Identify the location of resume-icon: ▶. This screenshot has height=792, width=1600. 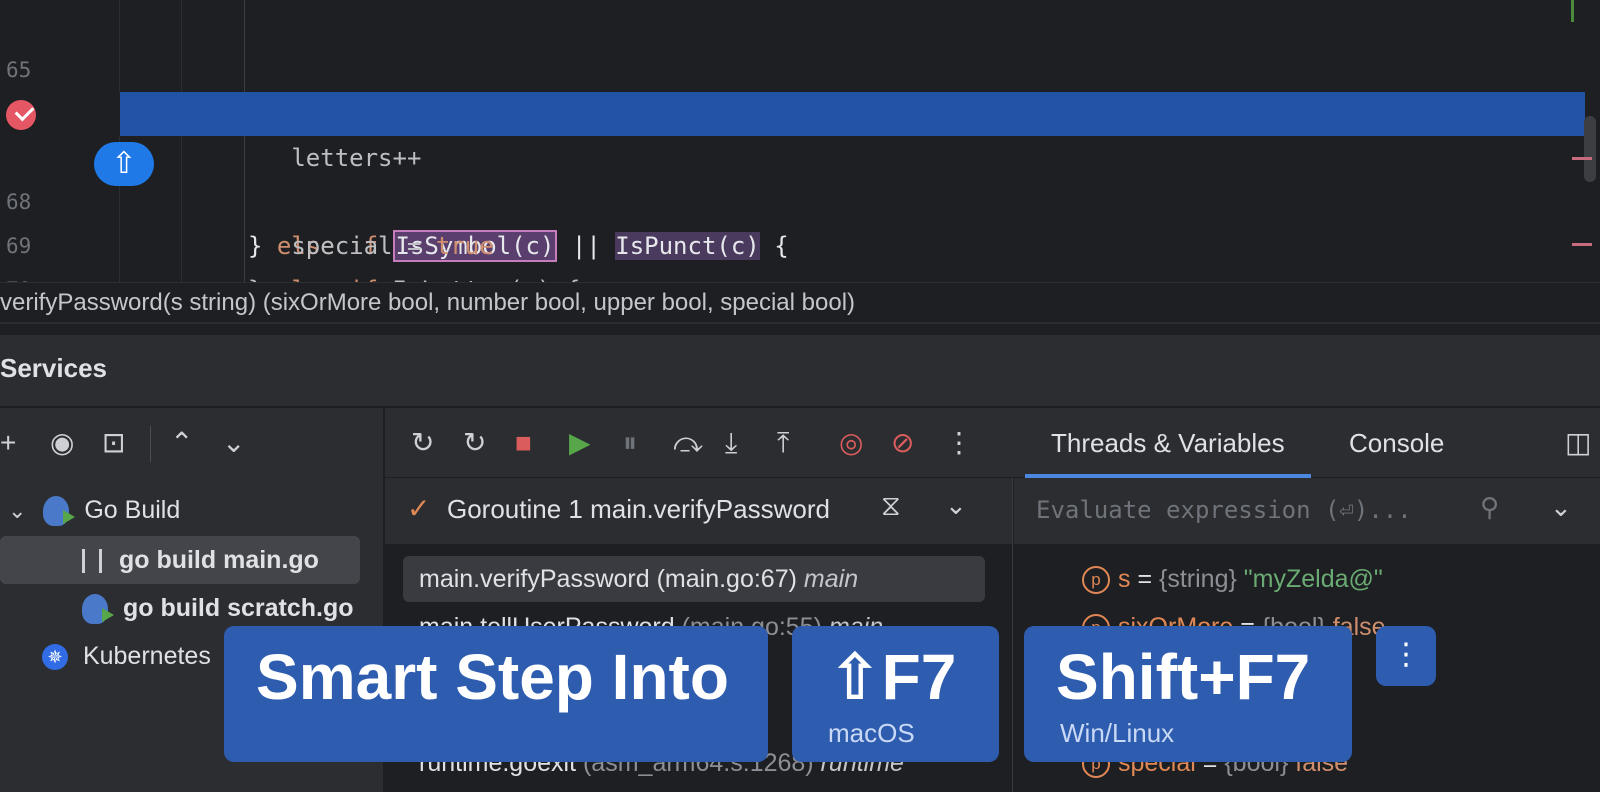
(580, 443).